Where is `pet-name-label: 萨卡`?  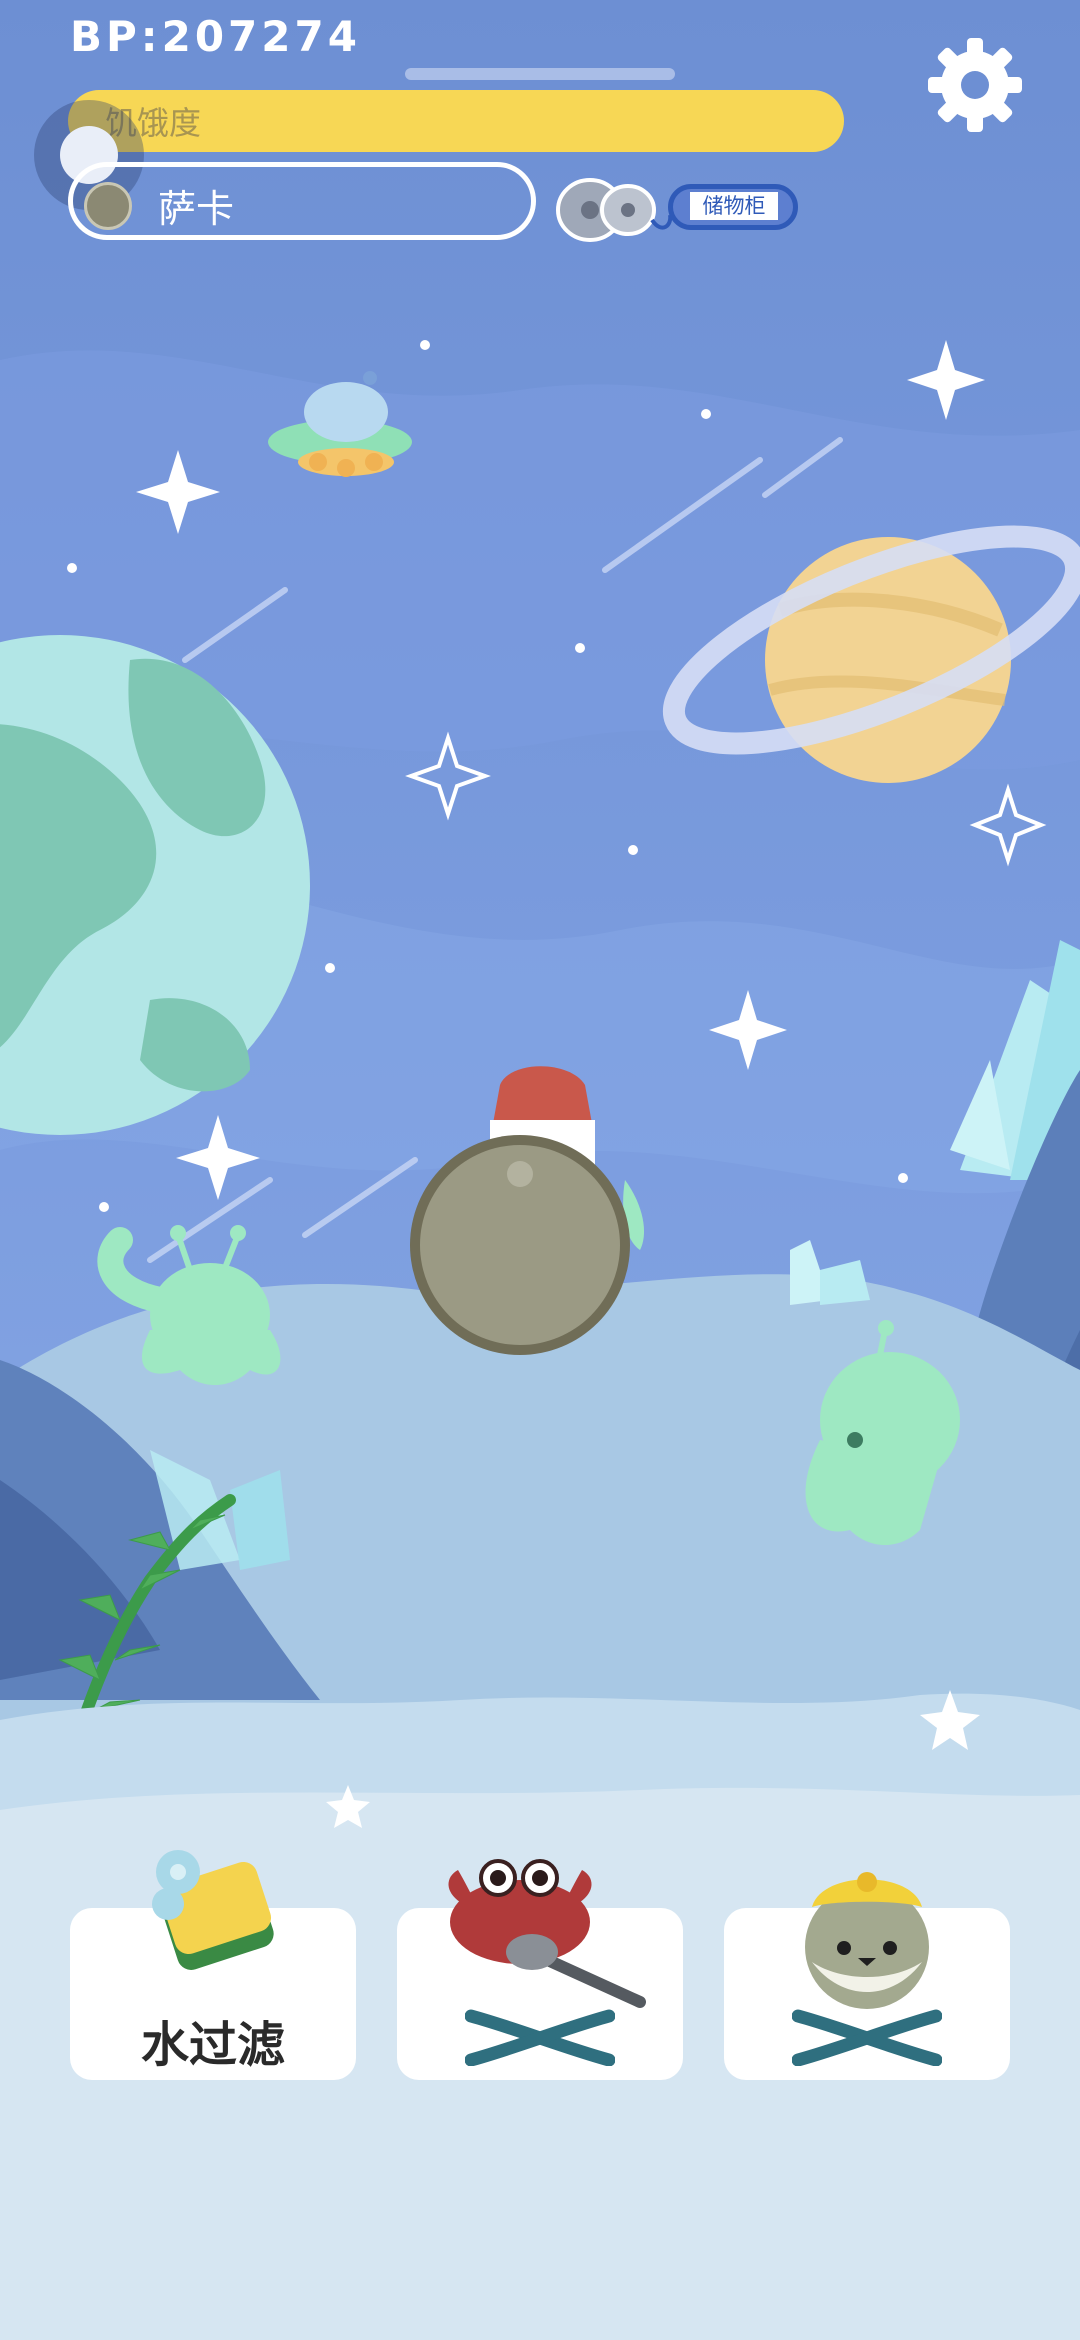
pet-name-label: 萨卡 is located at coordinates (196, 209).